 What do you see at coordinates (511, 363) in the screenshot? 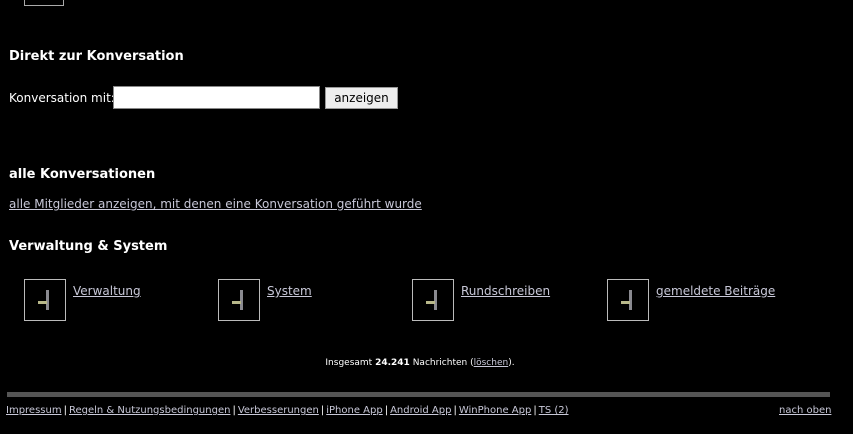
I see `summary-suffix: ).` at bounding box center [511, 363].